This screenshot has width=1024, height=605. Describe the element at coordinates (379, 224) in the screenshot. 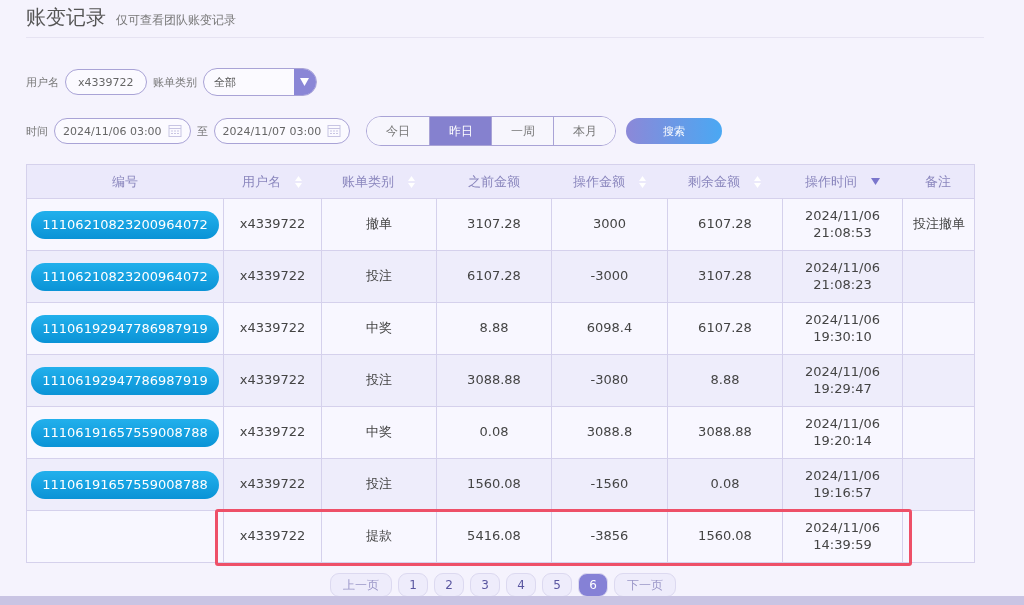

I see `table-cell: 撤单` at that location.